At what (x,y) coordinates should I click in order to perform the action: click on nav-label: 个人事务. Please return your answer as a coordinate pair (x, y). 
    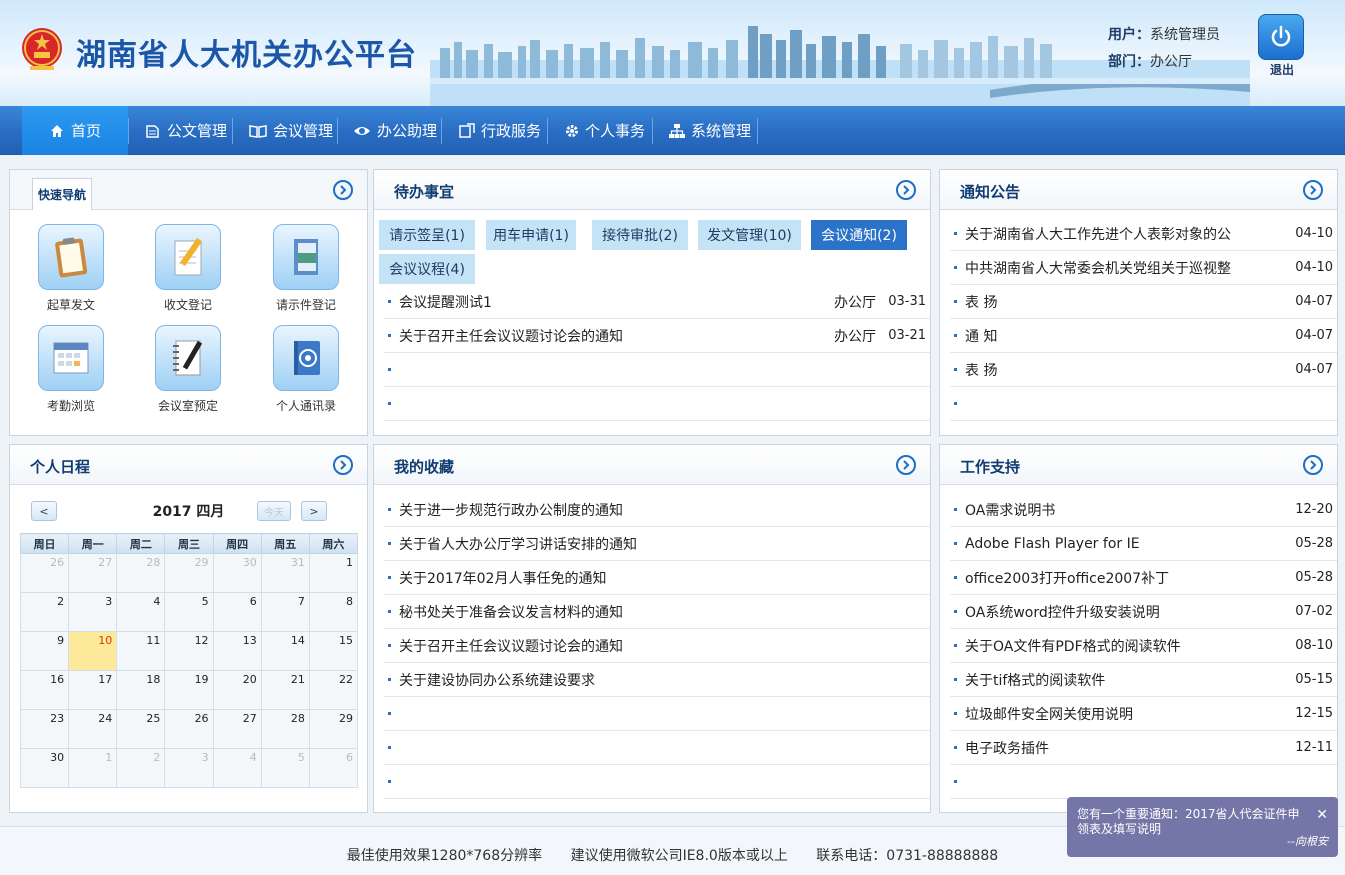
    Looking at the image, I should click on (615, 130).